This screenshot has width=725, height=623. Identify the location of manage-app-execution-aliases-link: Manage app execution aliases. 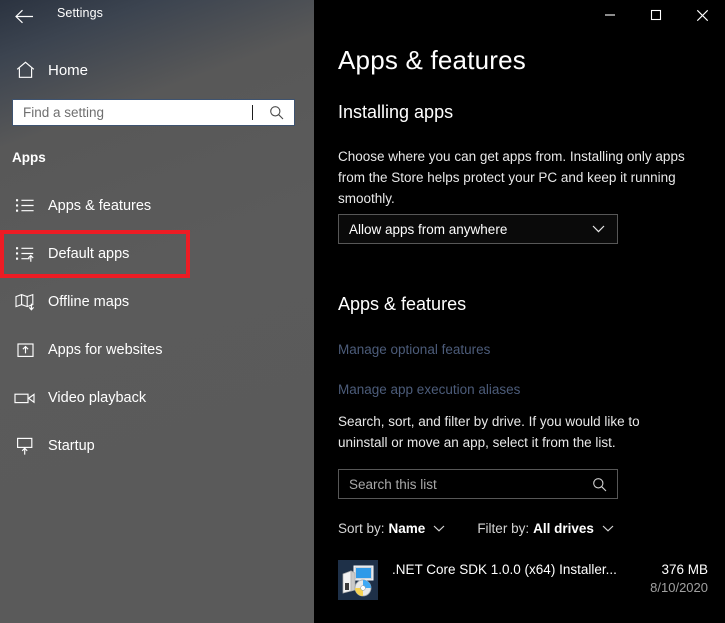
(429, 389).